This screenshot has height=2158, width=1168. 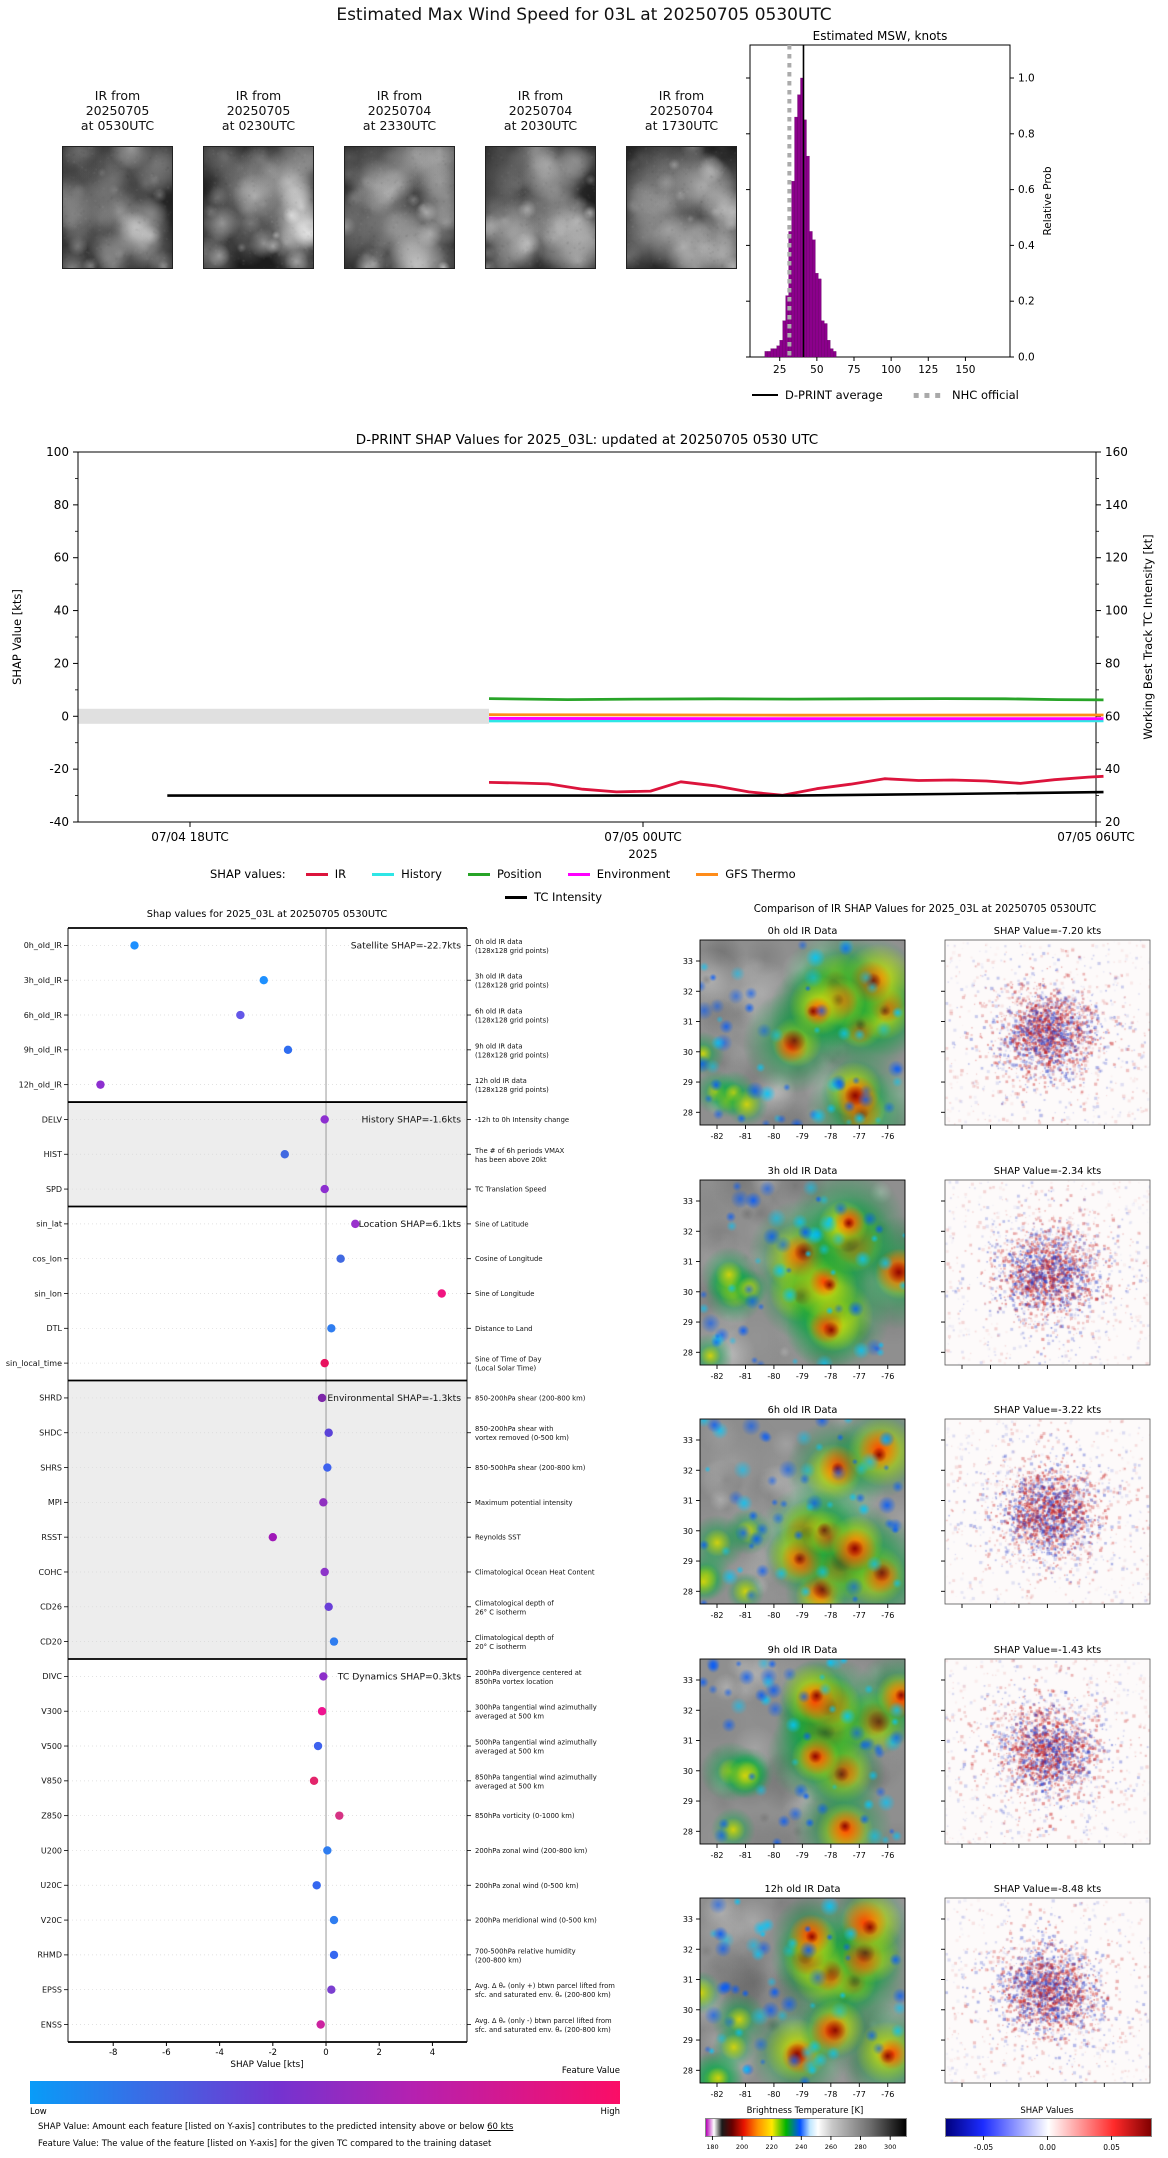 What do you see at coordinates (51, 1781) in the screenshot?
I see `svg-text: V850` at bounding box center [51, 1781].